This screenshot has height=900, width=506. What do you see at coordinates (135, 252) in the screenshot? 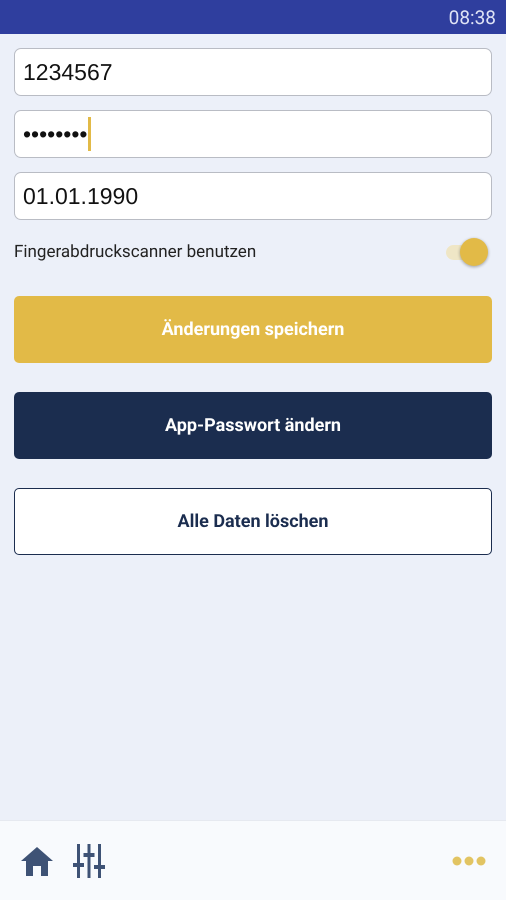
I see `fingerprint-label: Fingerabdruckscanner benutzen` at bounding box center [135, 252].